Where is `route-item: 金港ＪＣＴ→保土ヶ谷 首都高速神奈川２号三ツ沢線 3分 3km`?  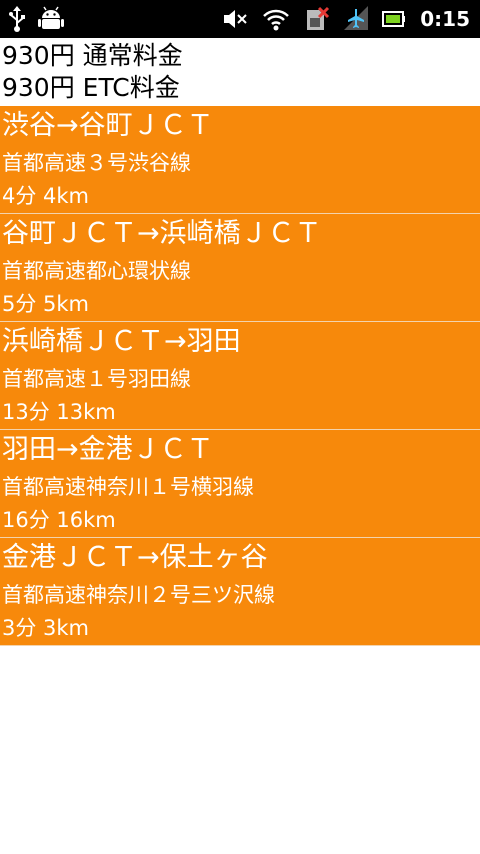 route-item: 金港ＪＣＴ→保土ヶ谷 首都高速神奈川２号三ツ沢線 3分 3km is located at coordinates (240, 592).